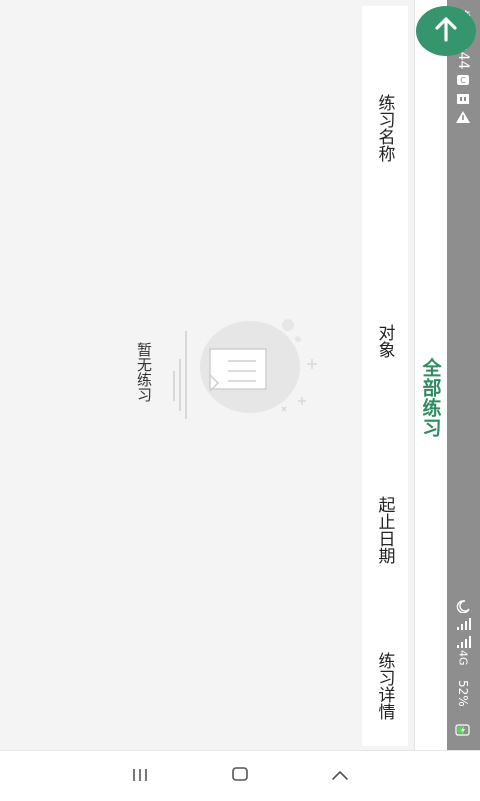 This screenshot has height=801, width=480. What do you see at coordinates (463, 375) in the screenshot?
I see `status-bar: 傍晚6:44 C 4G 52%` at bounding box center [463, 375].